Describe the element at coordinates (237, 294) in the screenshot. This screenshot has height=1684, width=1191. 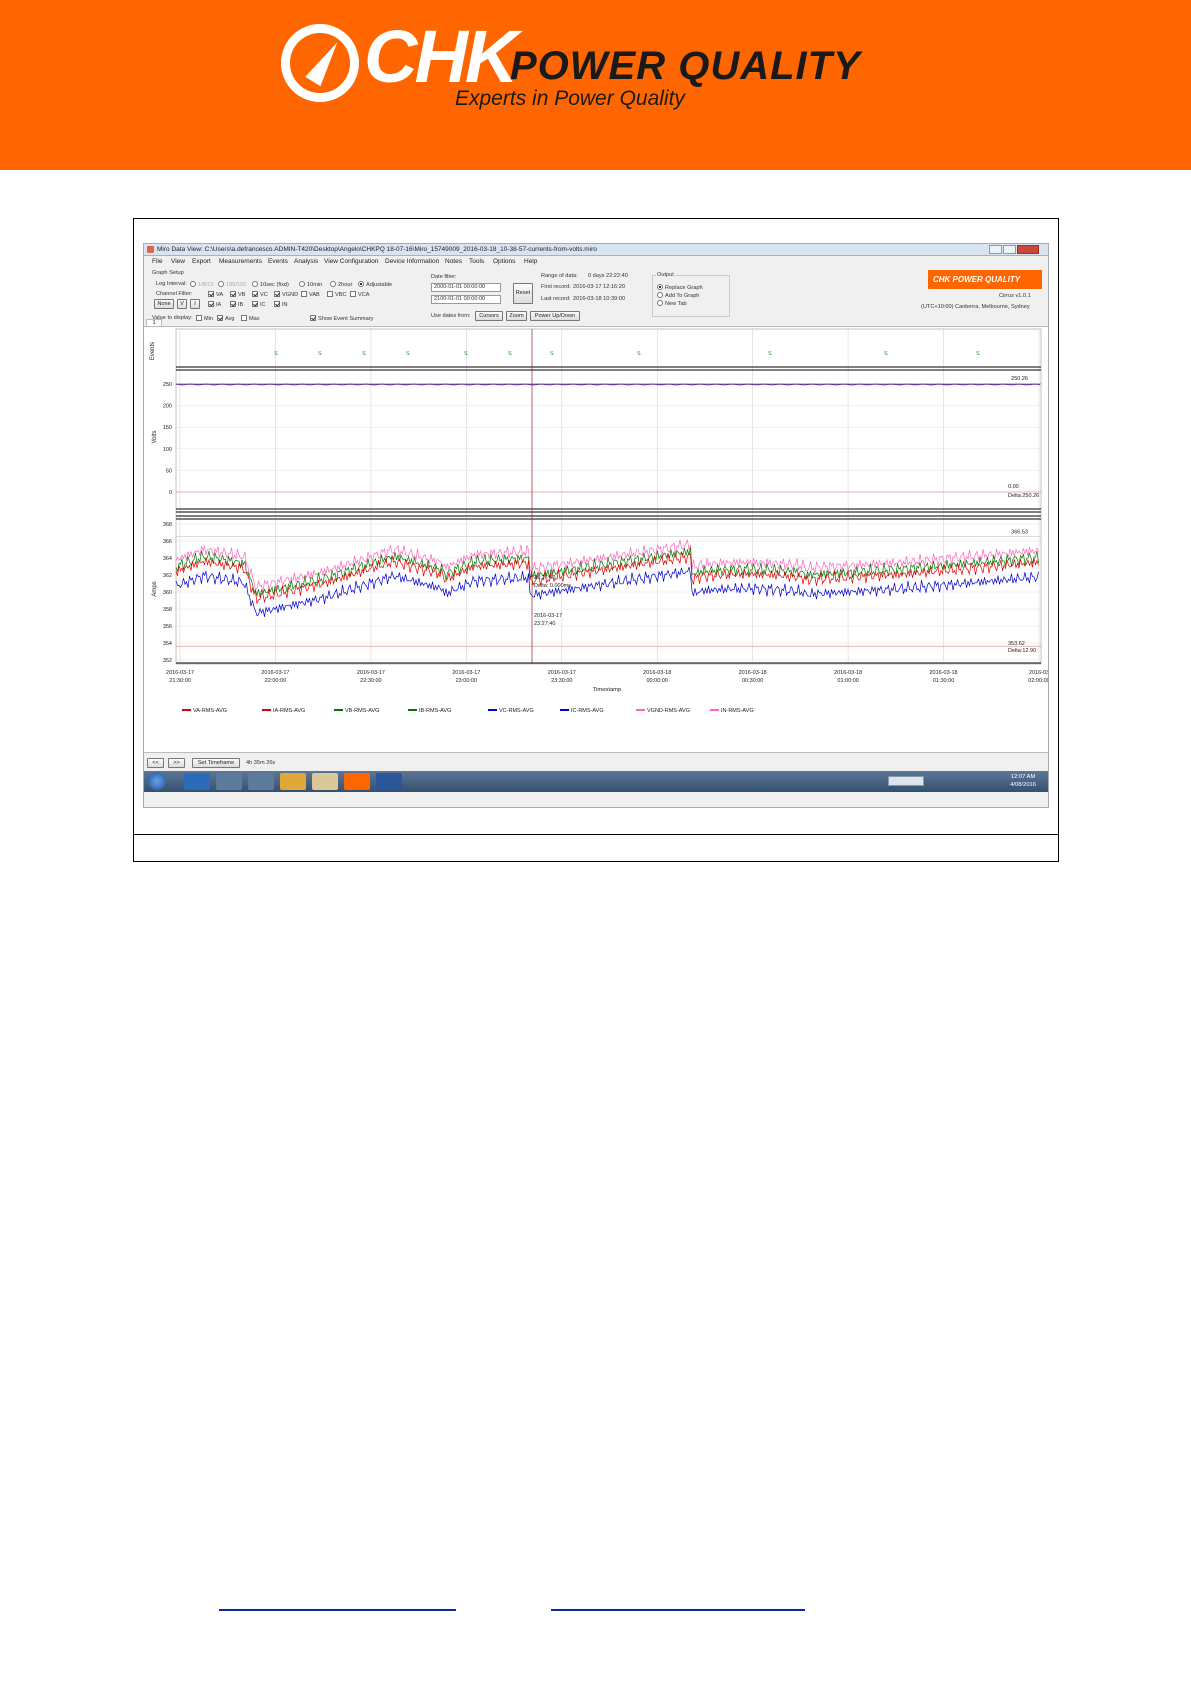
I see `channel-checkbox-vb: VB` at that location.